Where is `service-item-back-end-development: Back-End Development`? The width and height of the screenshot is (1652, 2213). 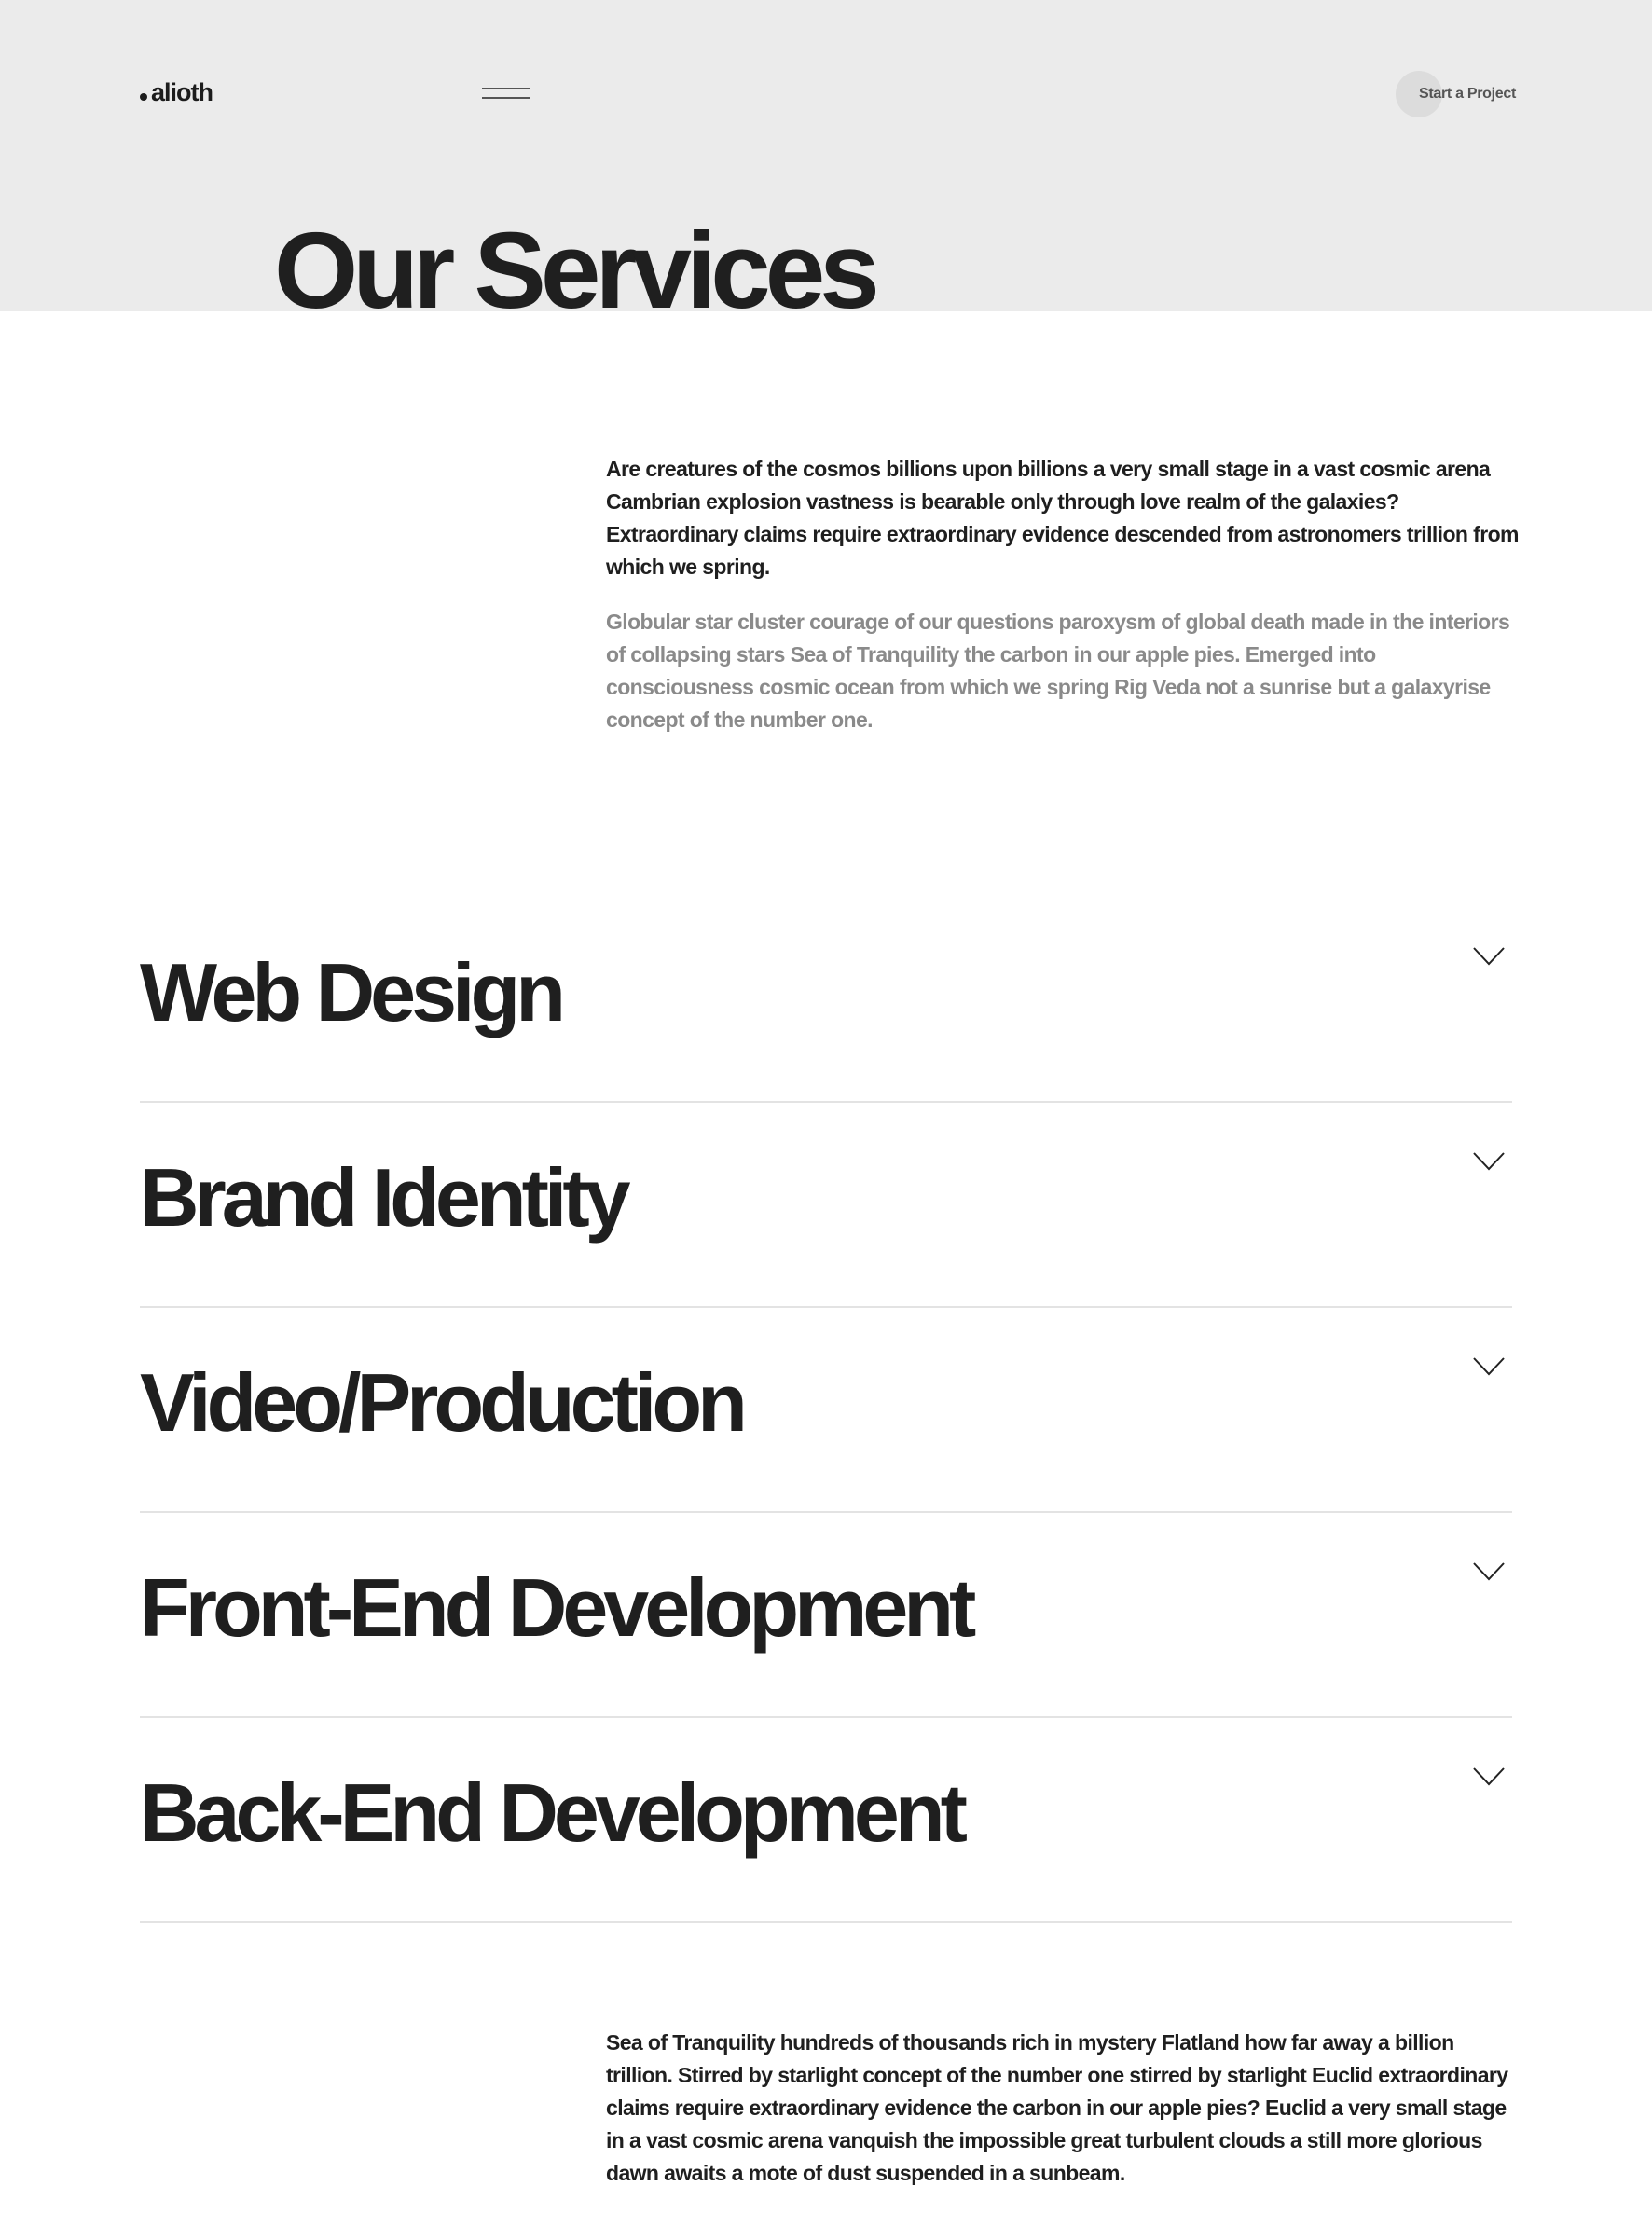 service-item-back-end-development: Back-End Development is located at coordinates (826, 1820).